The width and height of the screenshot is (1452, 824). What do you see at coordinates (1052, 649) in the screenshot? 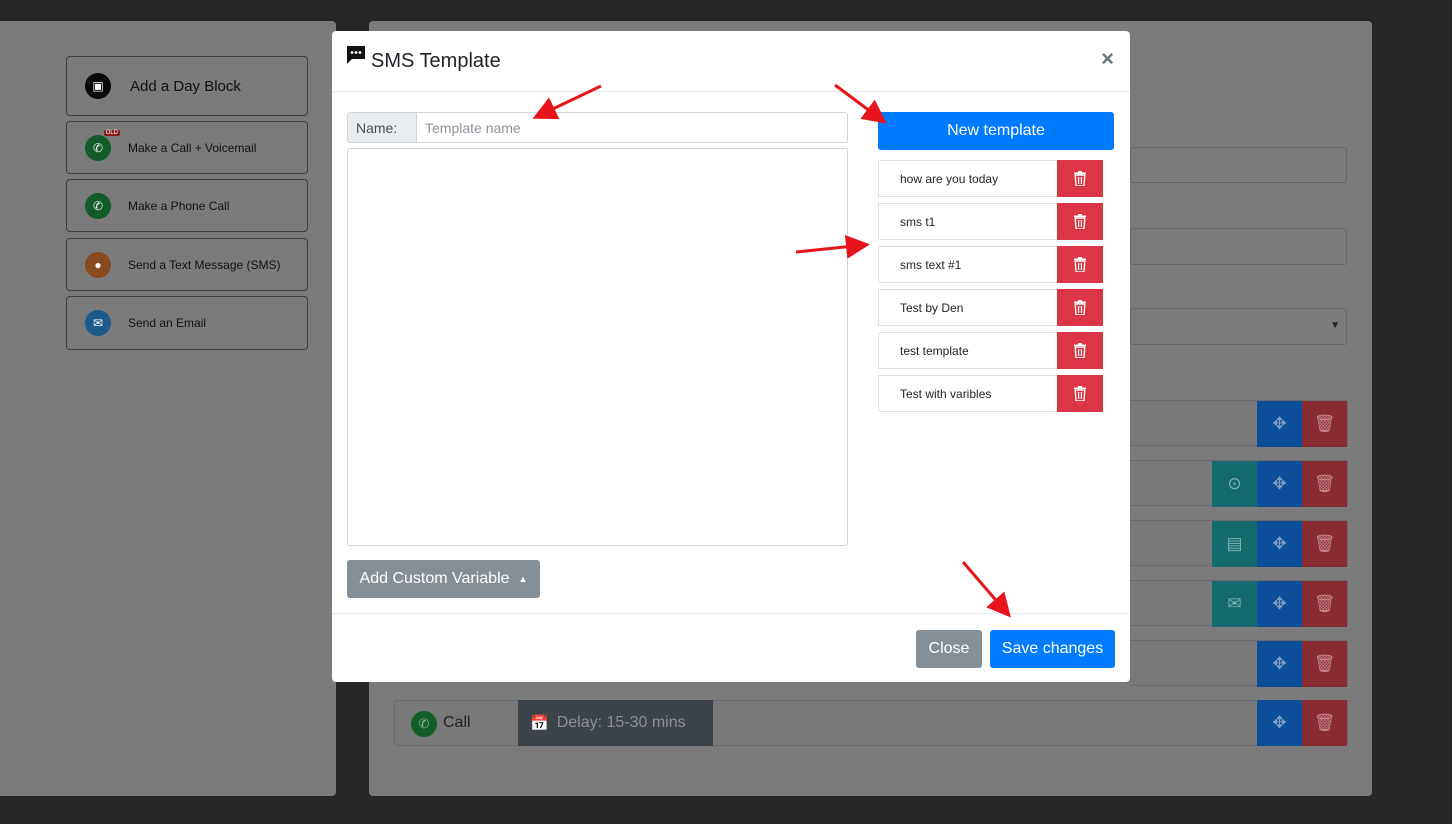
I see `save-changes-button: Save changes` at bounding box center [1052, 649].